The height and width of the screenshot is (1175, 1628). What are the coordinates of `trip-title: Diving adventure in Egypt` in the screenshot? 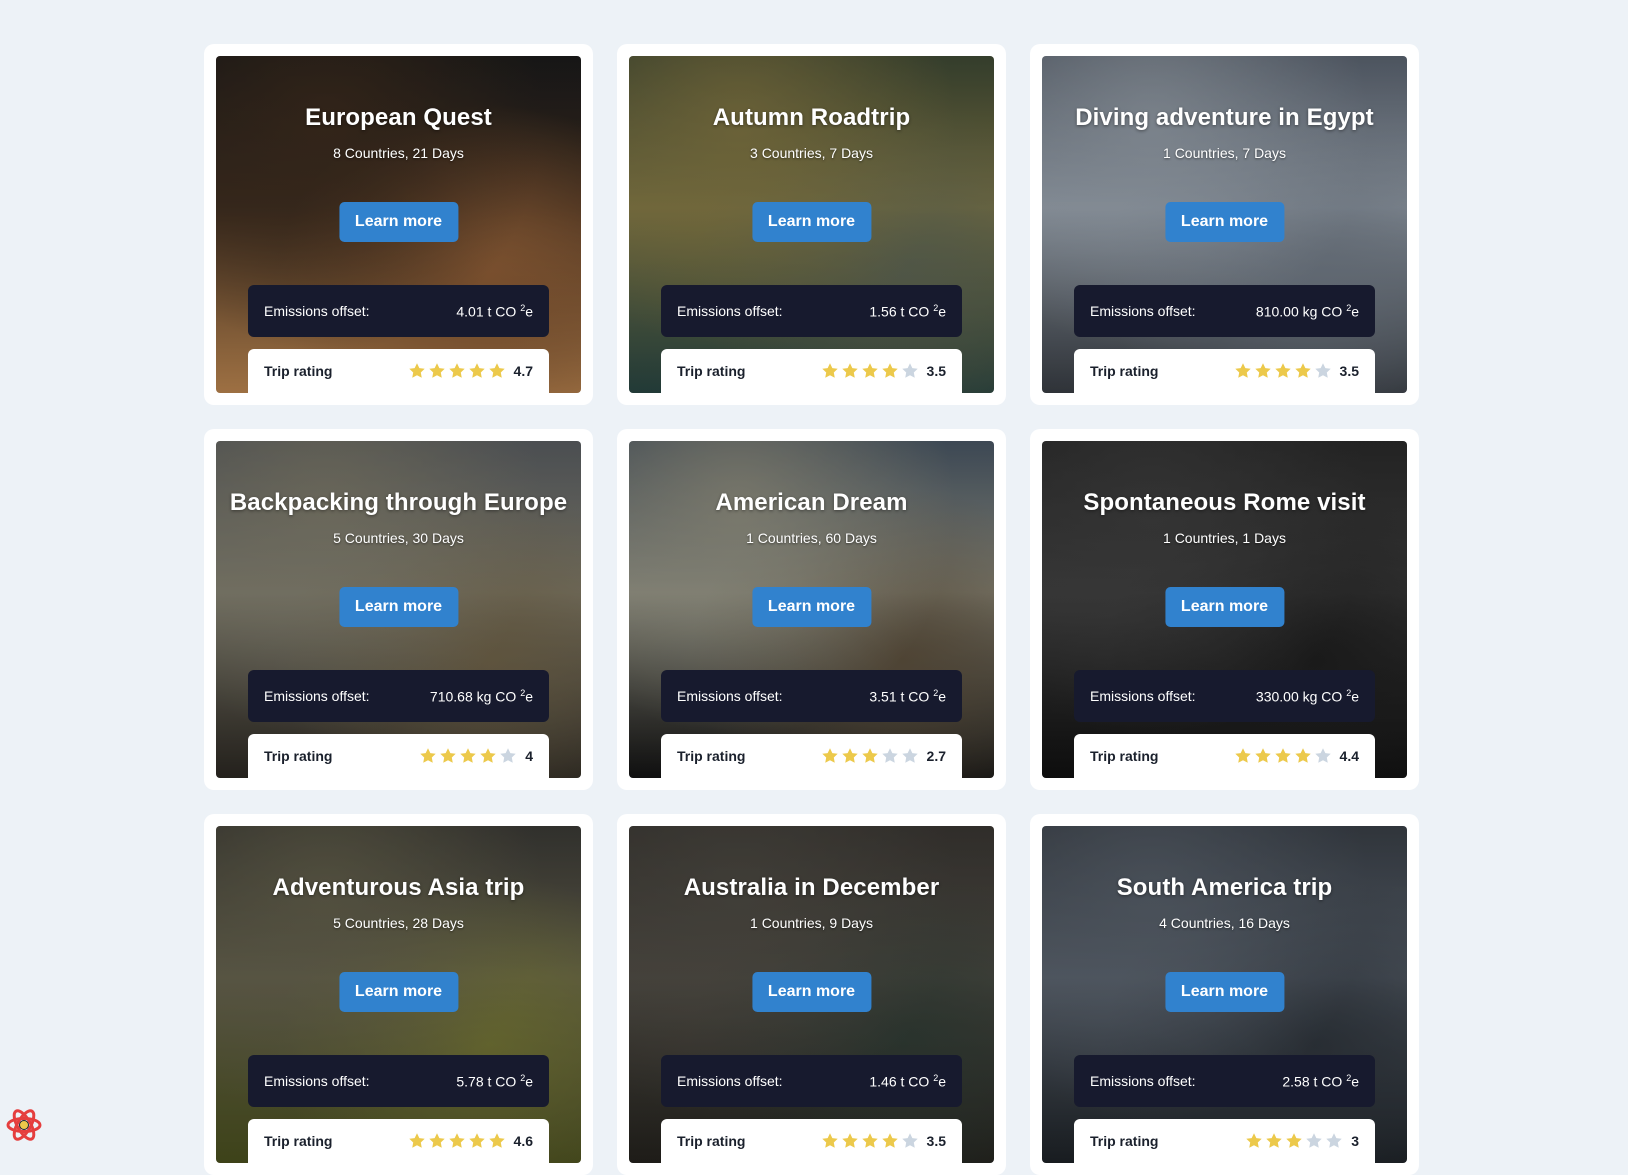 It's located at (1224, 117).